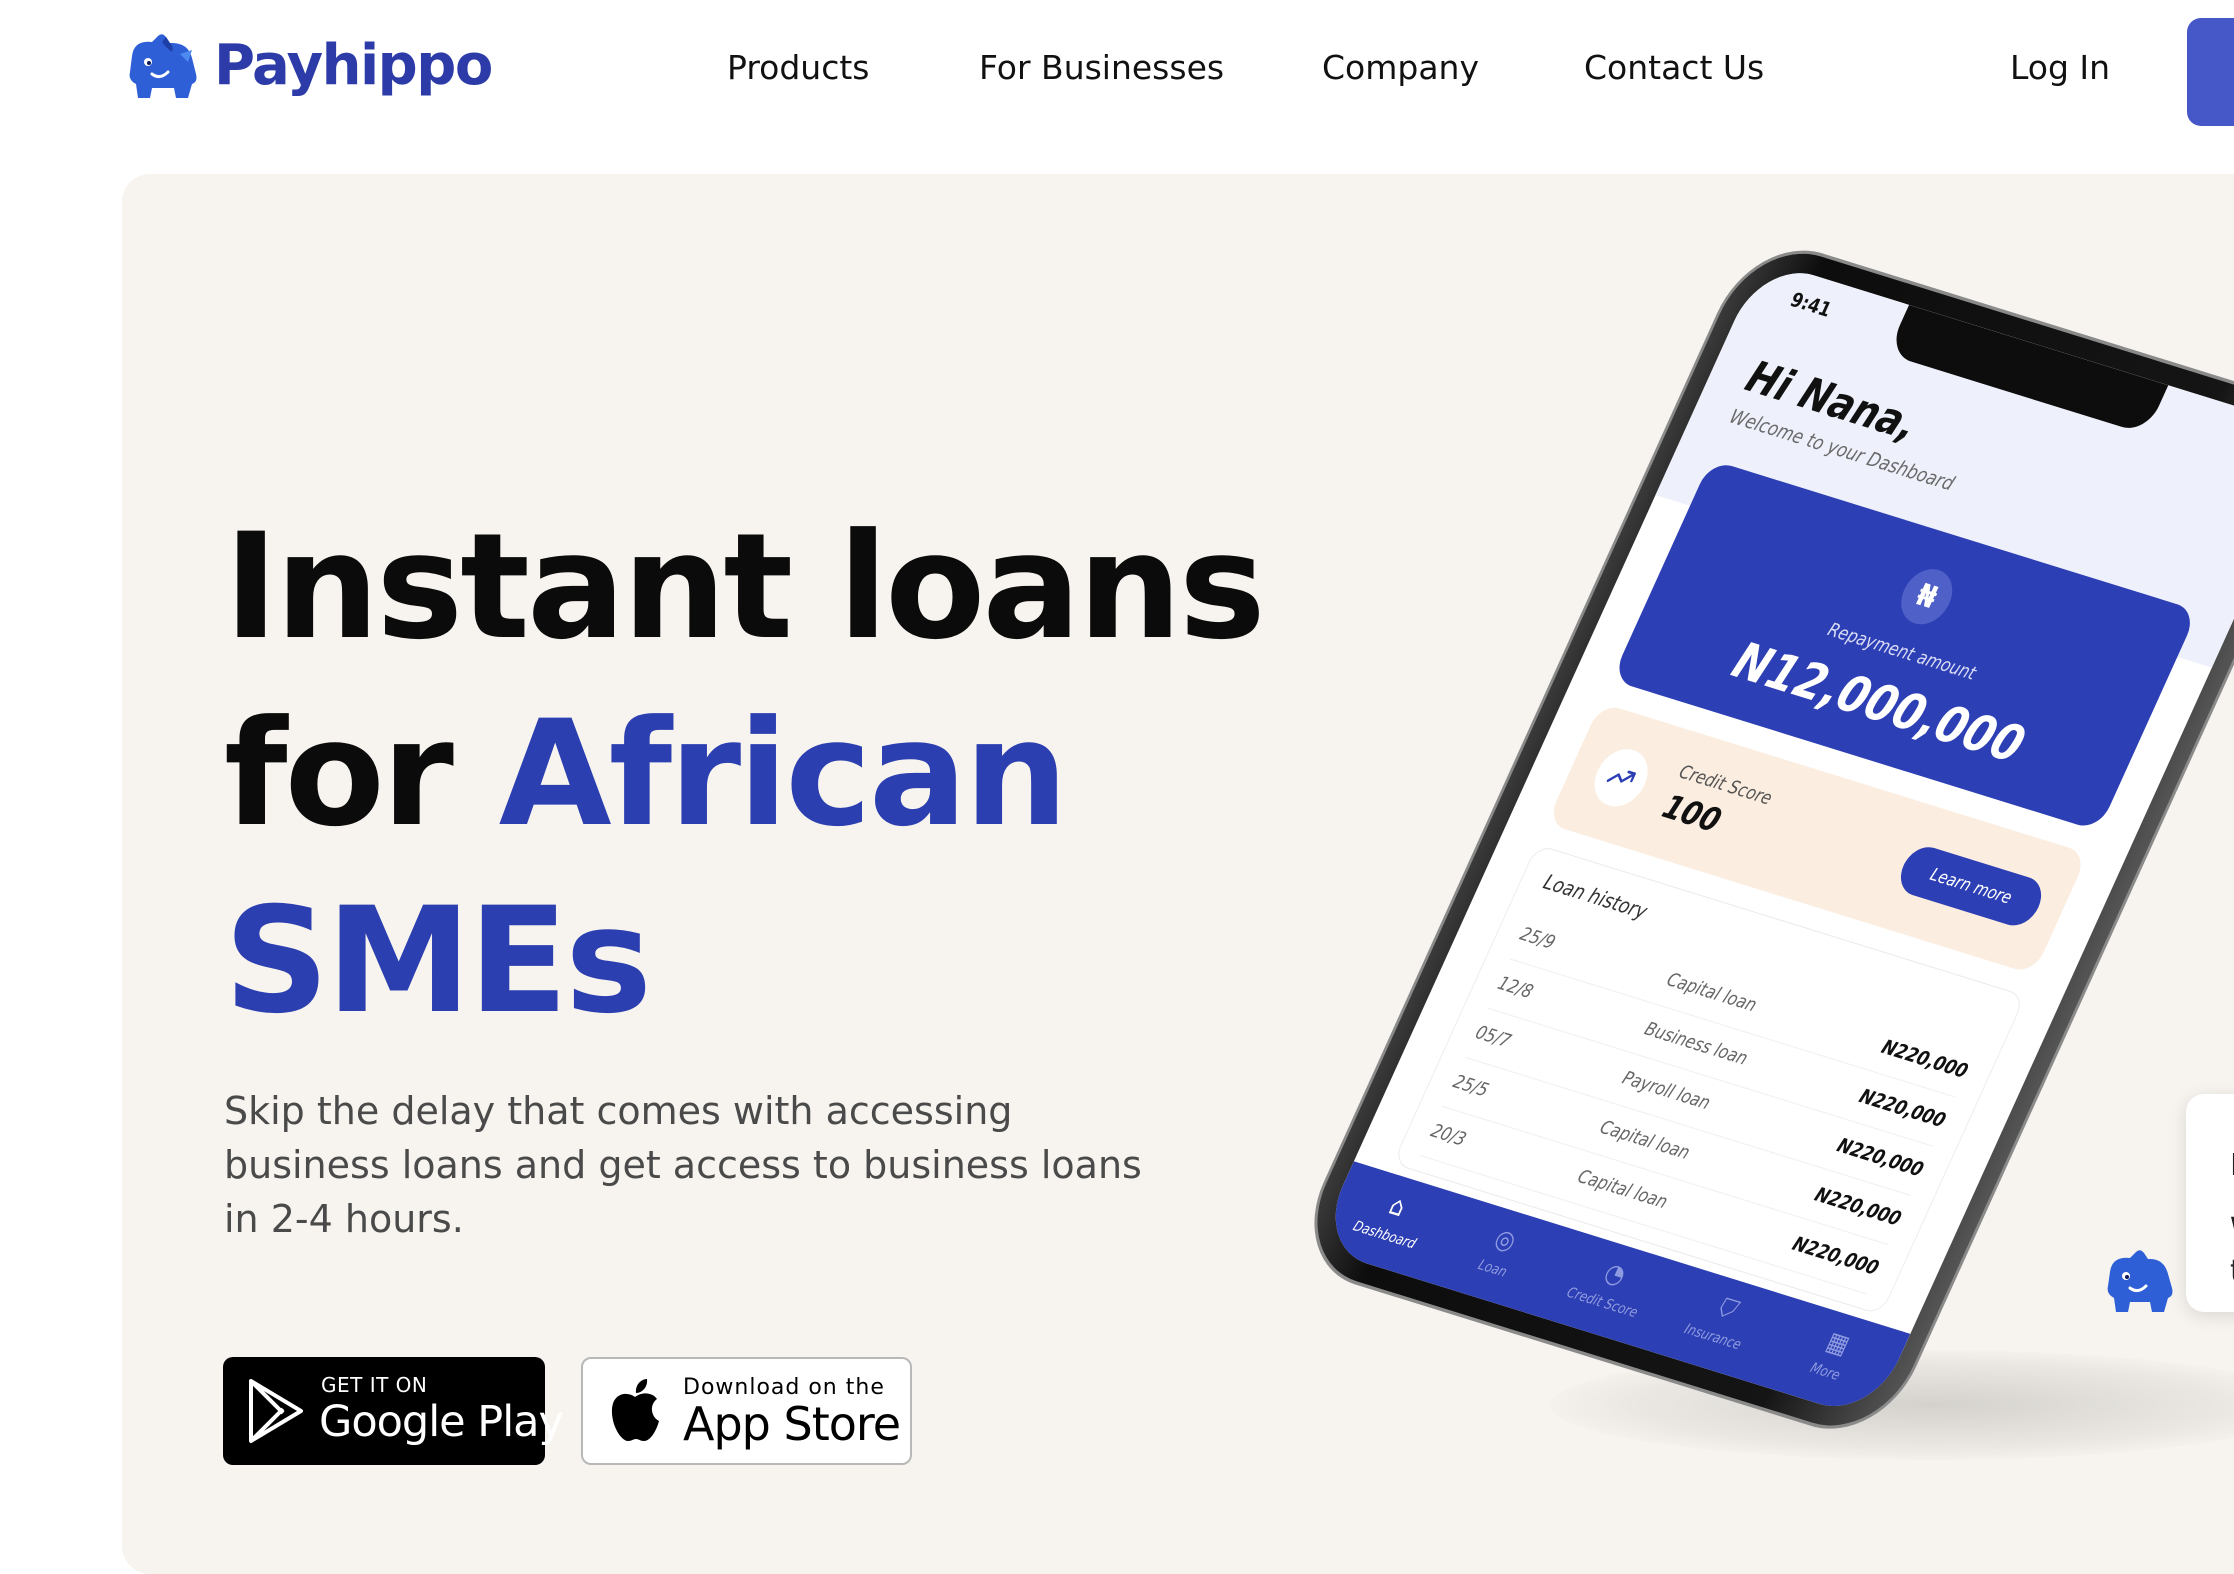 This screenshot has width=2234, height=1574. What do you see at coordinates (784, 1387) in the screenshot?
I see `apple-badge-caption: Download on the` at bounding box center [784, 1387].